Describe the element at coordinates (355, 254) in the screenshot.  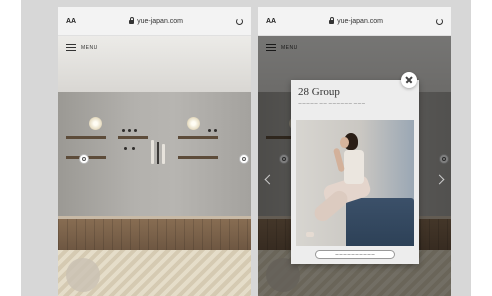
I see `view-detail-button: ーーーーーーーーーー` at that location.